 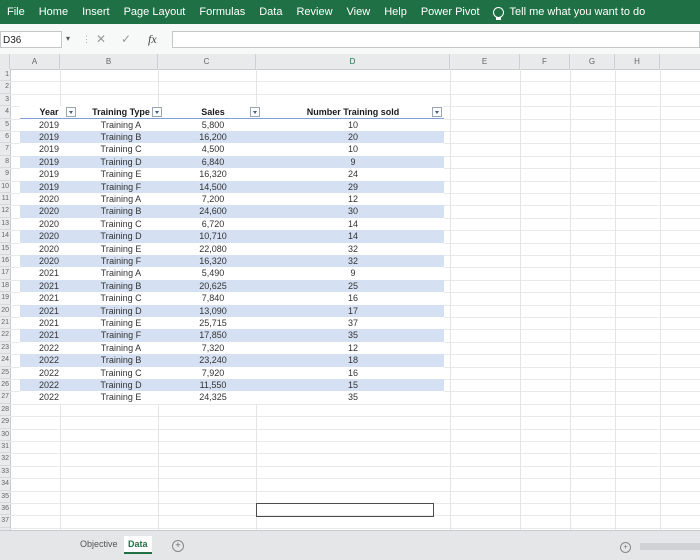 I want to click on ribbon-tab-insert: Insert, so click(x=96, y=12).